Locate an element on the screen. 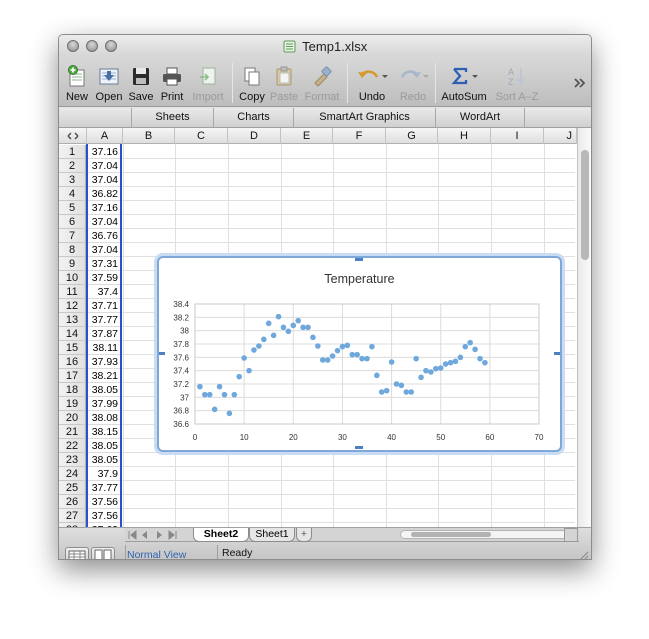 The image size is (649, 639). horizontal-scrollbar is located at coordinates (485, 534).